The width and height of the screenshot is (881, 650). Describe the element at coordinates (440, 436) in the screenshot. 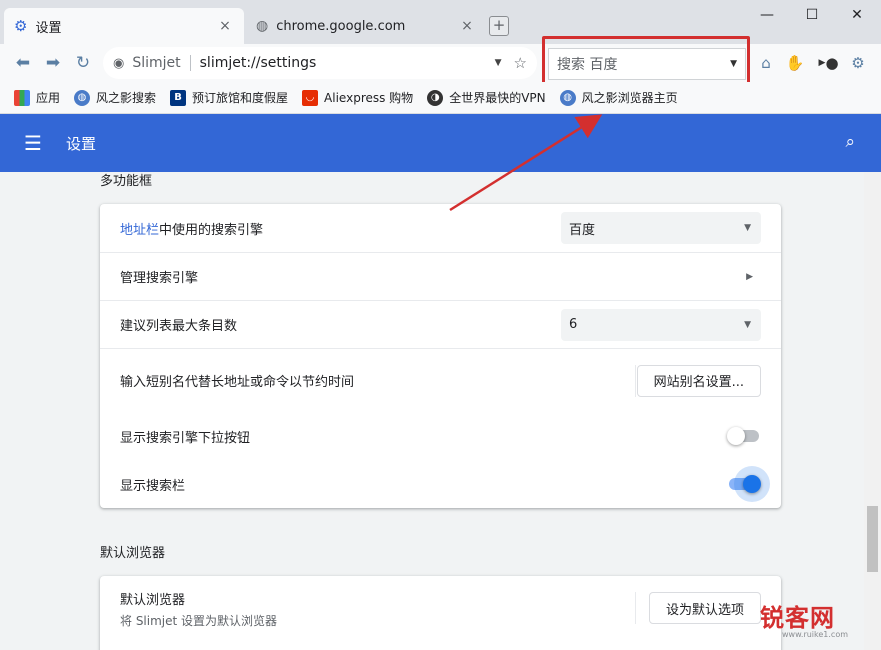

I see `row-show-engine-dropdown: 显示搜索引擎下拉按钮` at that location.